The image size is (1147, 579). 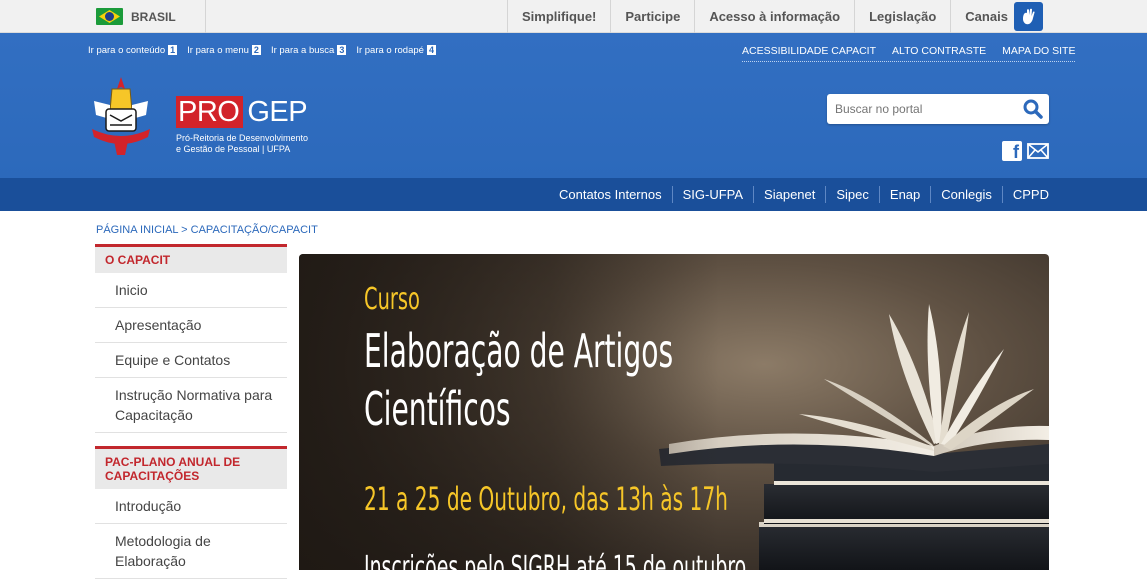 I want to click on skip-link-footer: Ir para o rodapé 4, so click(x=396, y=50).